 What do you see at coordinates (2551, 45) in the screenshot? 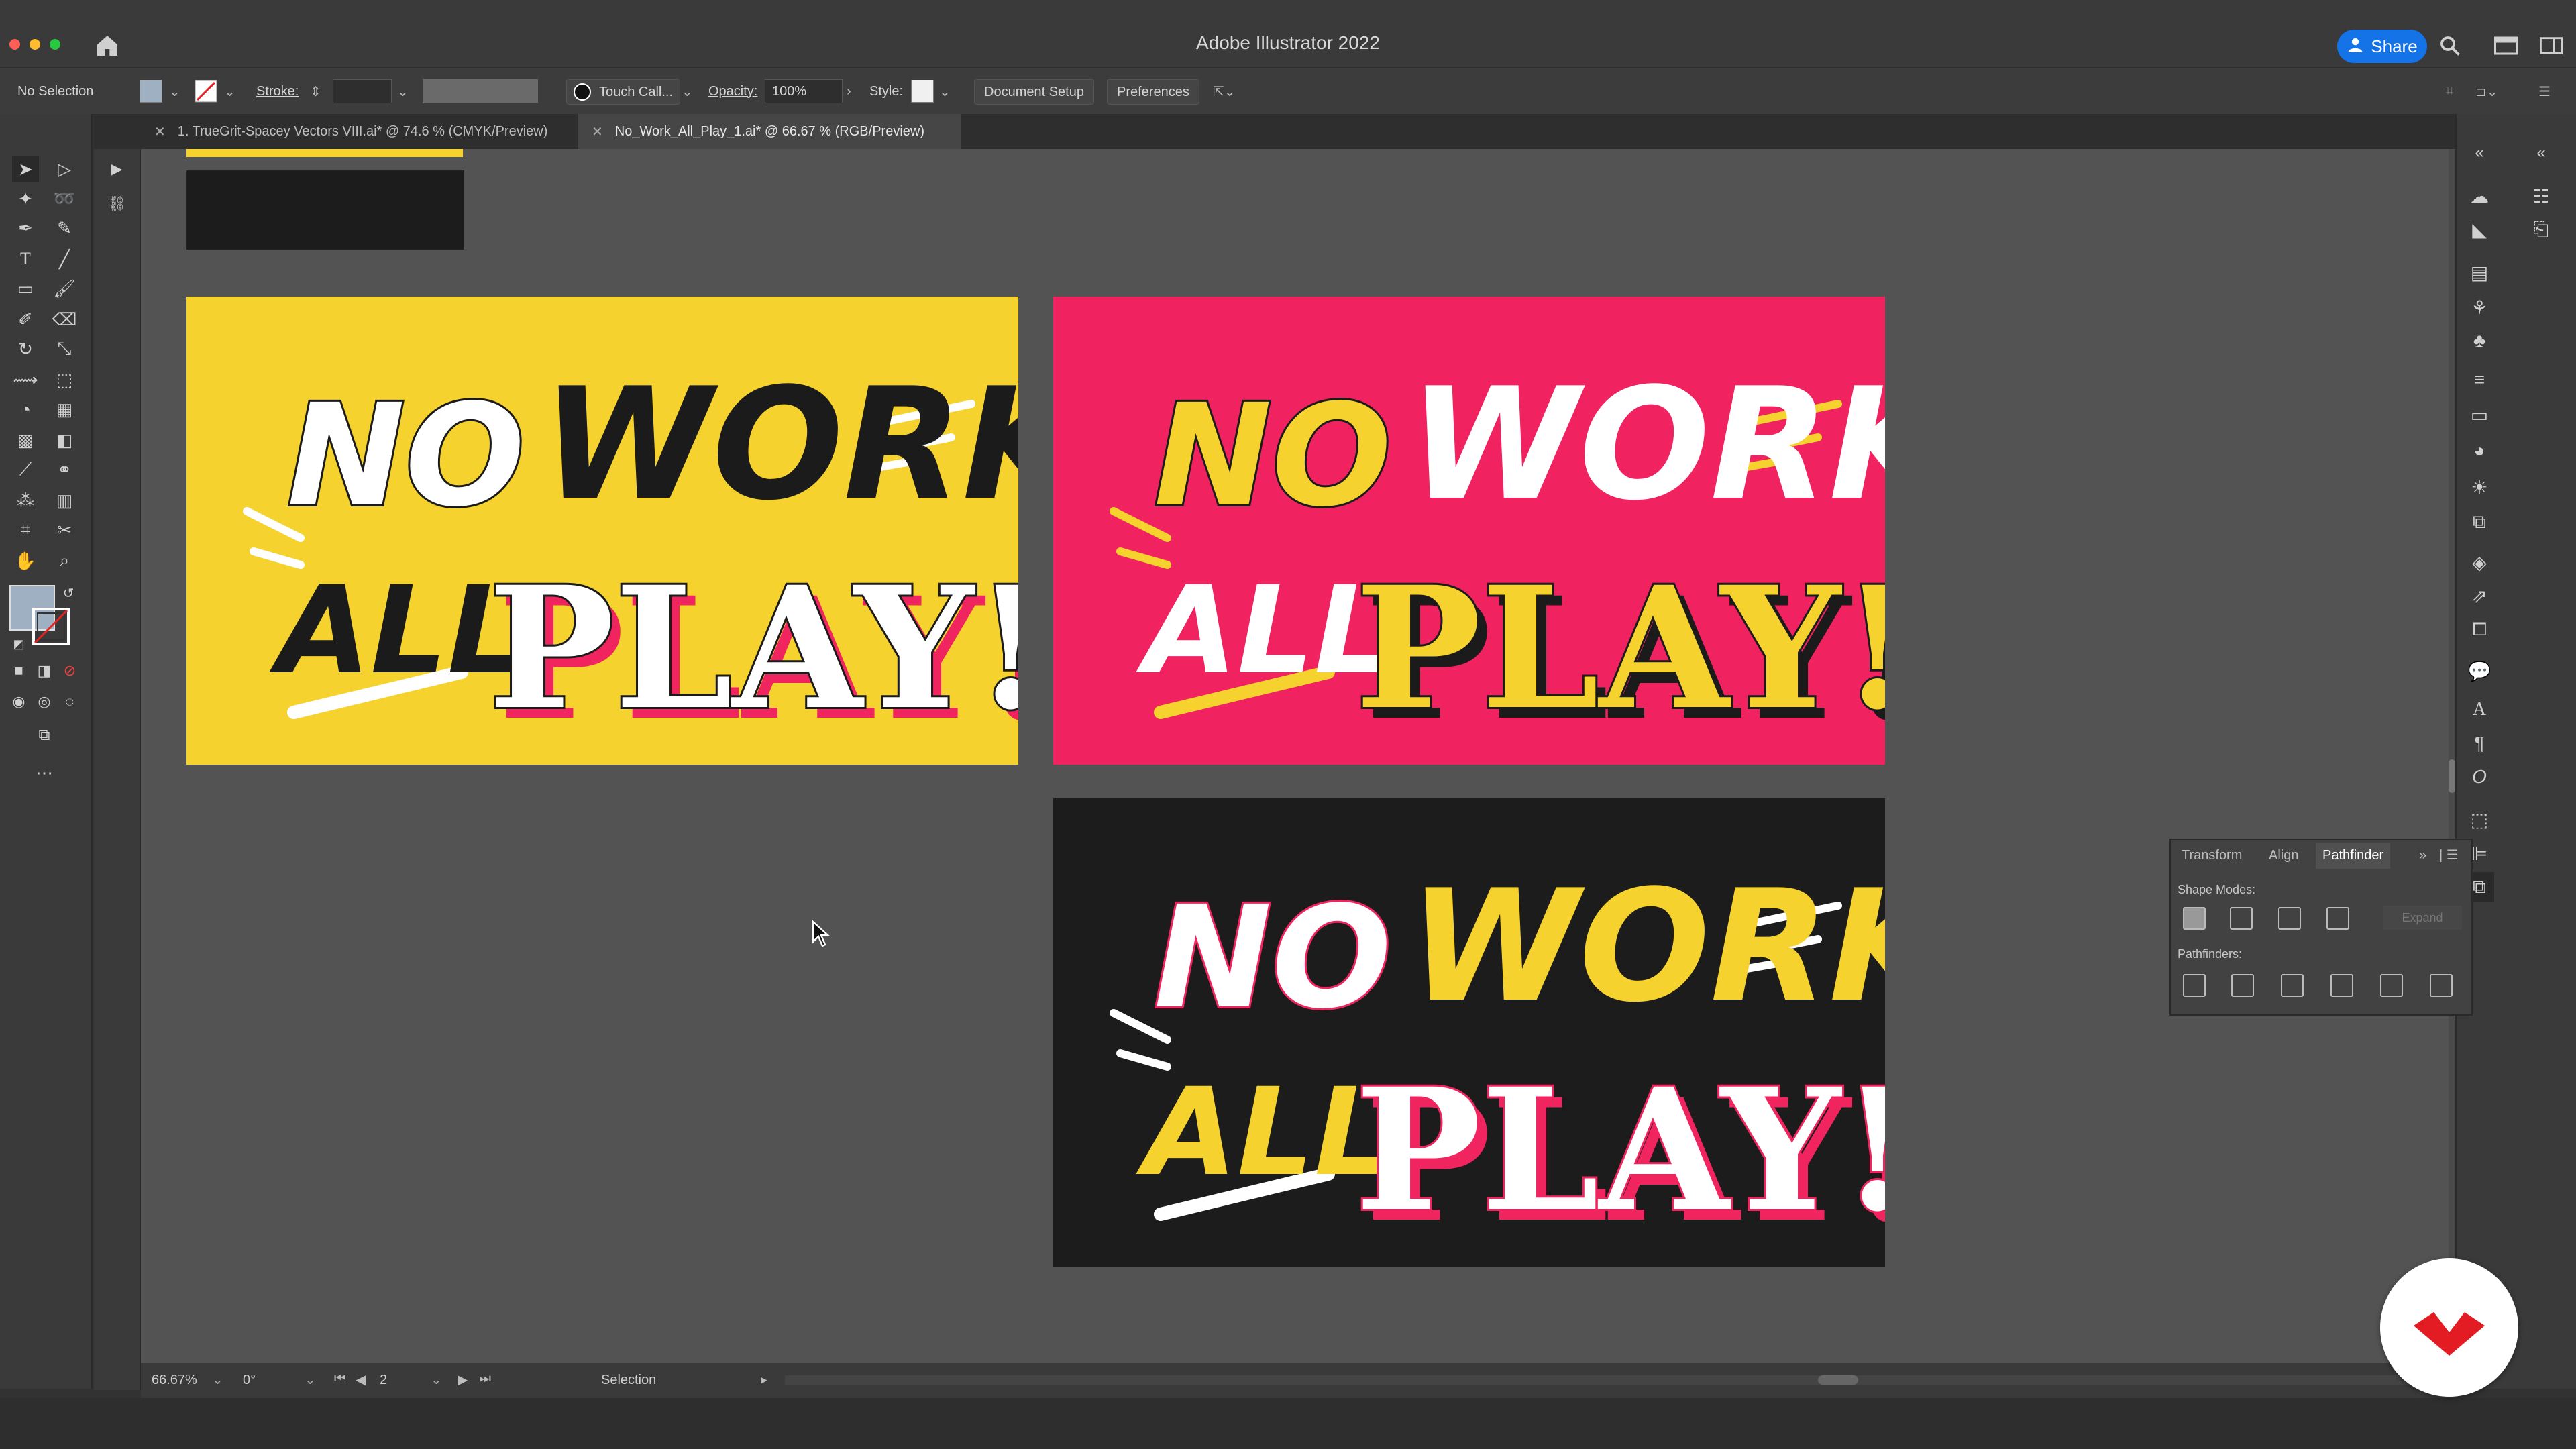
I see `panel-toggle-icon` at bounding box center [2551, 45].